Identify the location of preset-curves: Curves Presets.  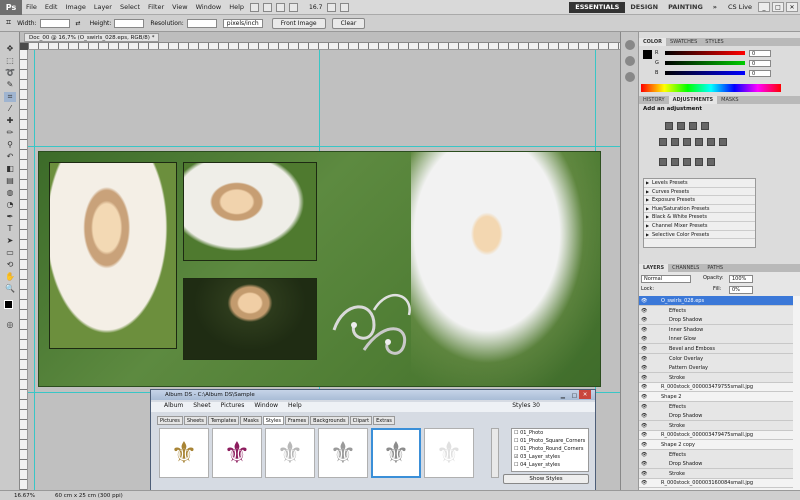
(699, 192).